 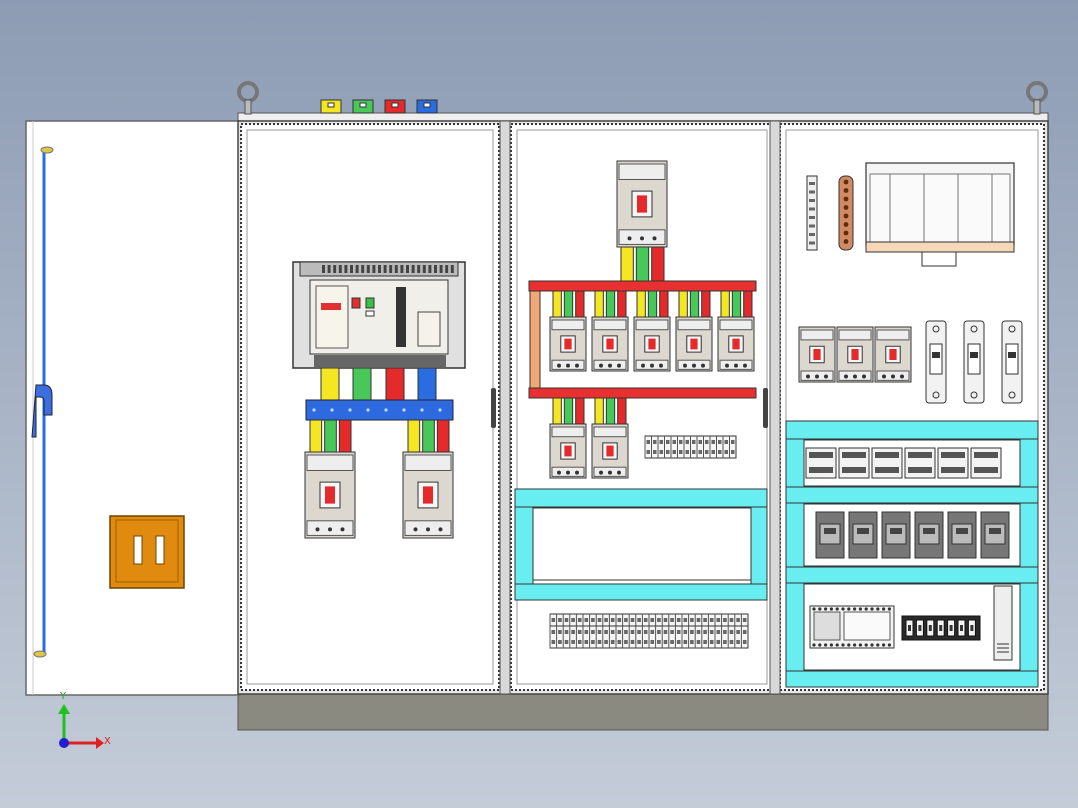 I want to click on phase-marker-l3, so click(x=395, y=106).